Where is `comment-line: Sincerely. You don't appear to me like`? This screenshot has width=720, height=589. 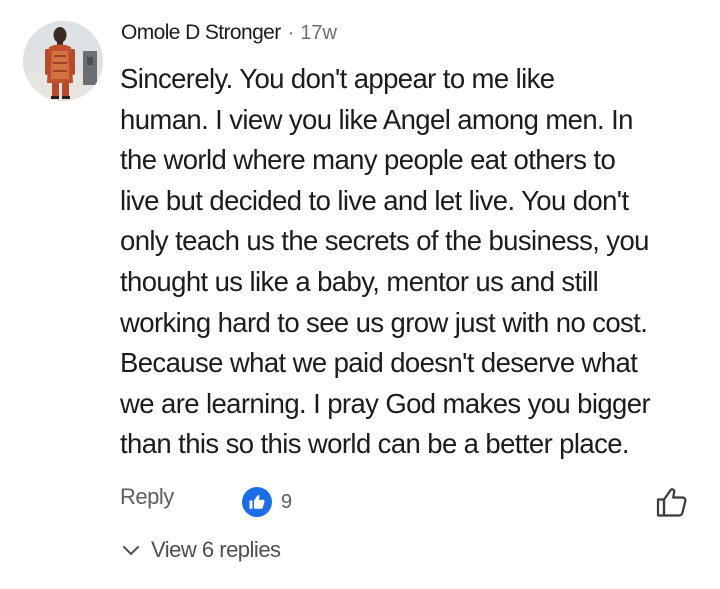
comment-line: Sincerely. You don't appear to me like is located at coordinates (337, 78).